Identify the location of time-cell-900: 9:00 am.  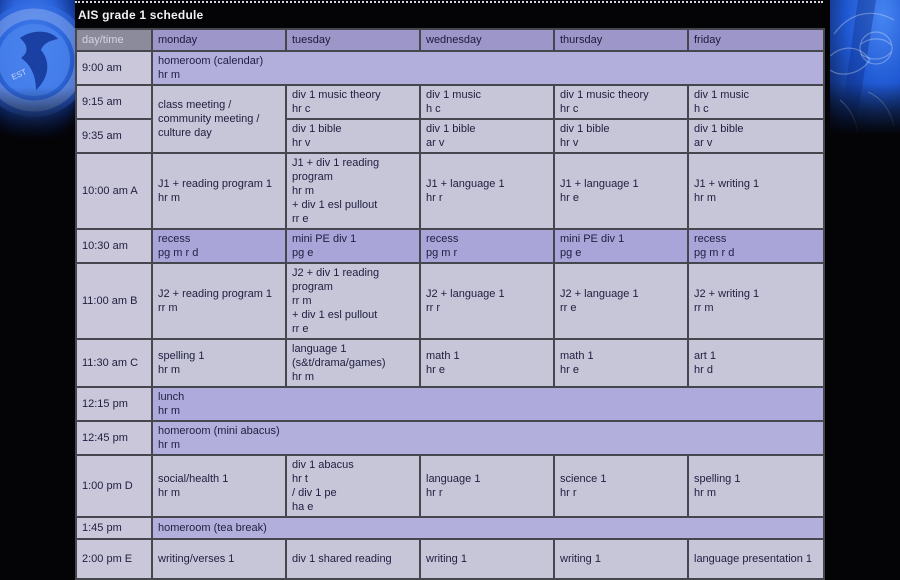
(114, 68).